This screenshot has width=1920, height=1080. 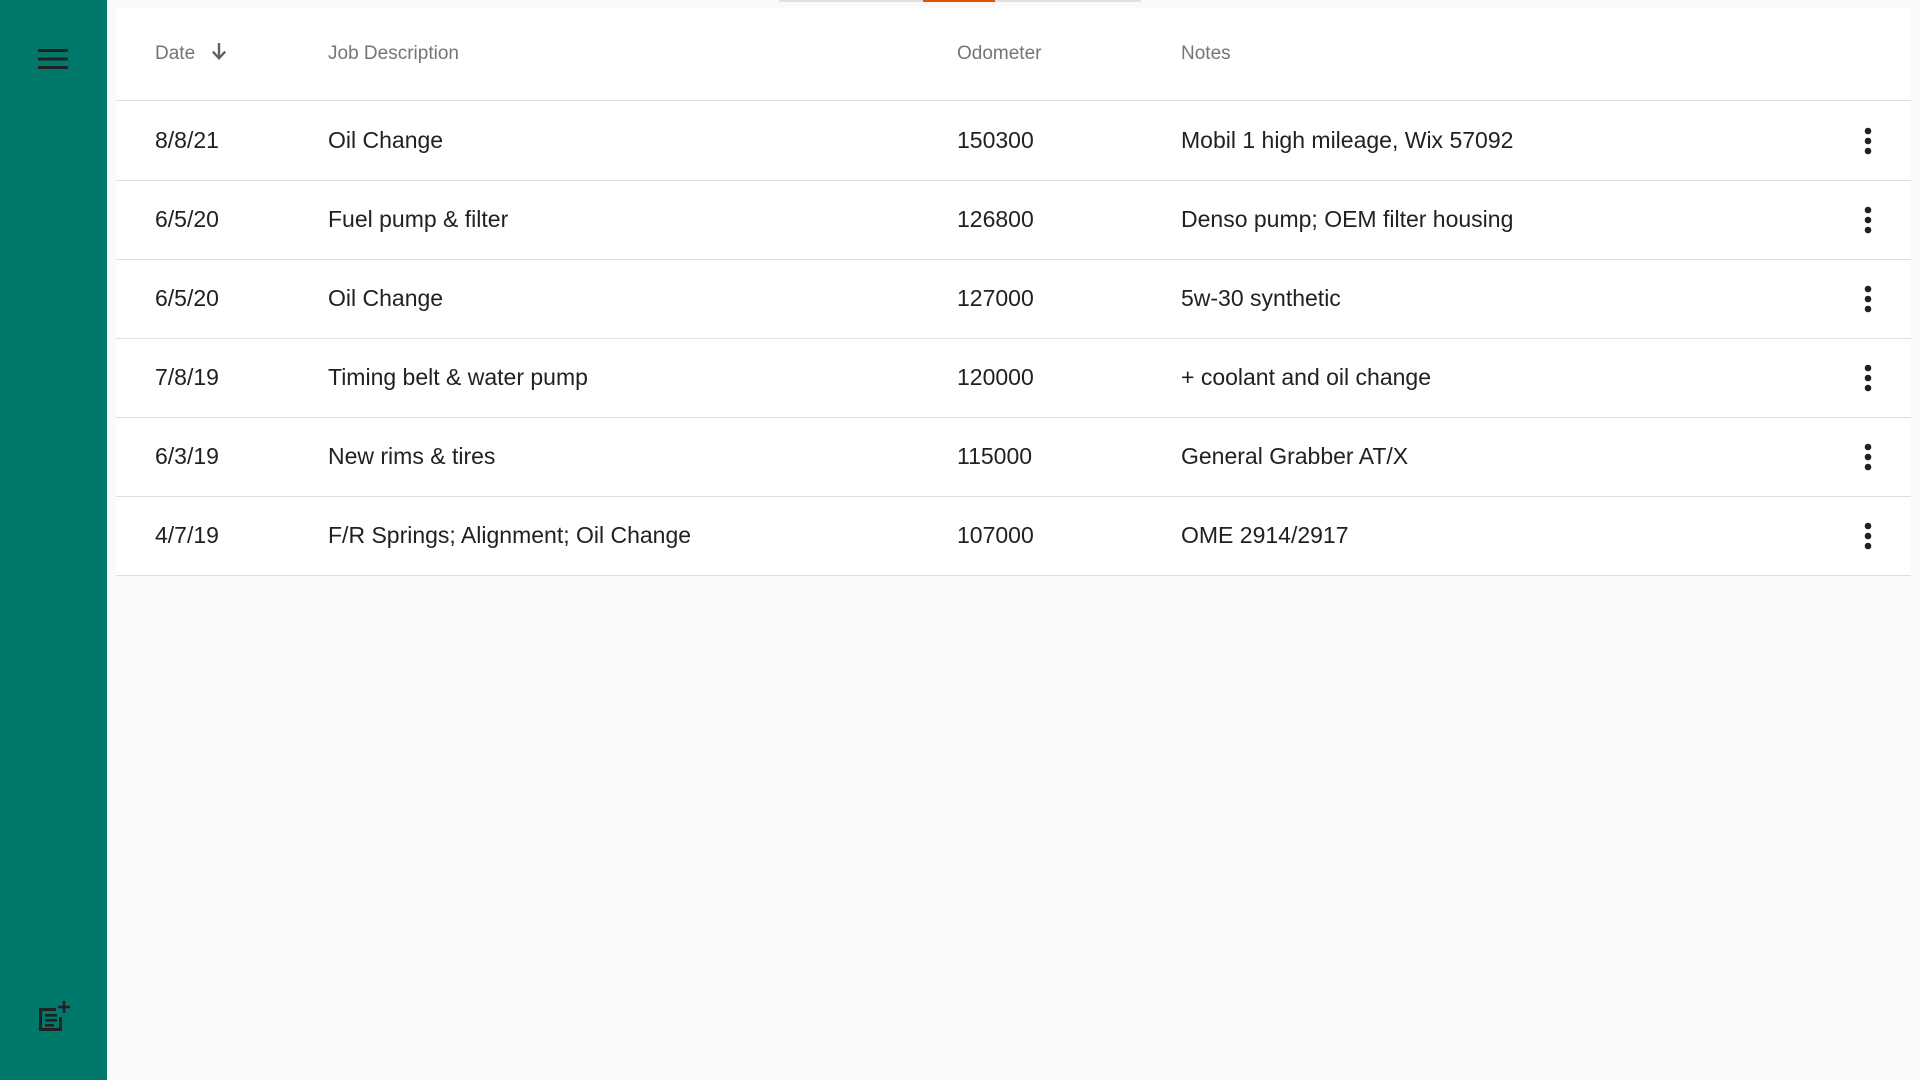 I want to click on cell-notes: + coolant and oil change, so click(x=1306, y=377).